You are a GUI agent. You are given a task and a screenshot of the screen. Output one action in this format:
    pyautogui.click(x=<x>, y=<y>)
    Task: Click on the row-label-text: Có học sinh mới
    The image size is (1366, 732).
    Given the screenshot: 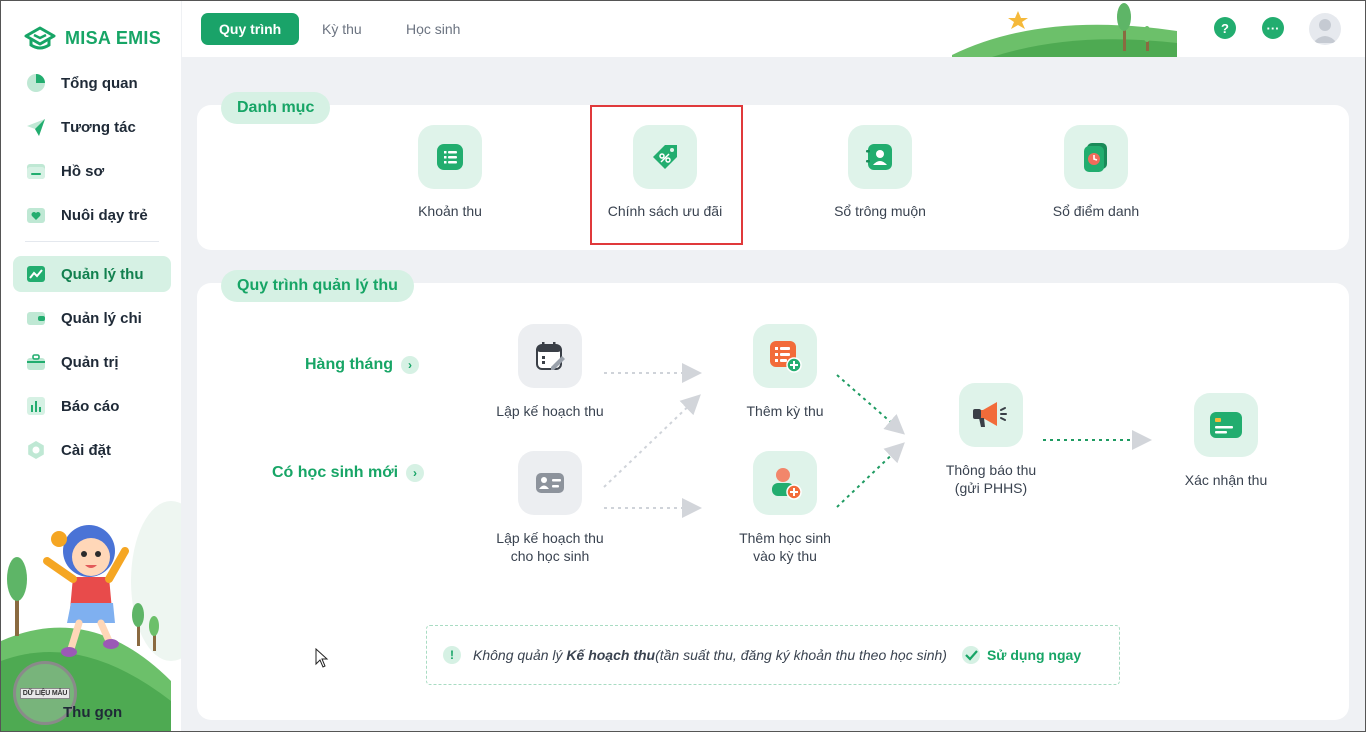 What is the action you would take?
    pyautogui.click(x=335, y=472)
    